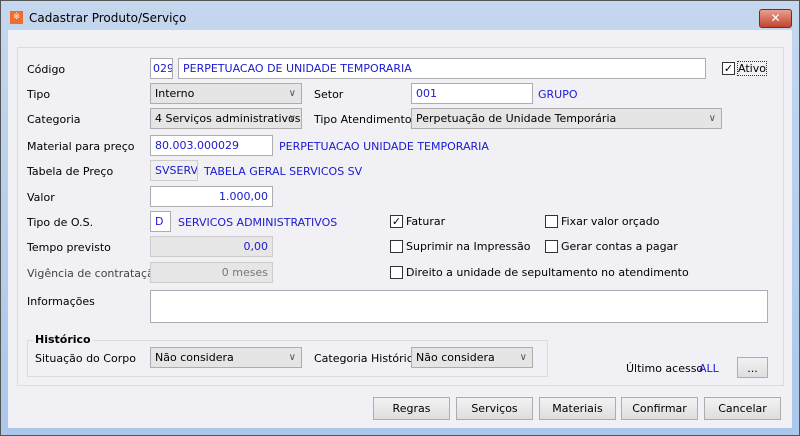 This screenshot has width=800, height=436. Describe the element at coordinates (70, 171) in the screenshot. I see `tabela-label: Tabela de Preço` at that location.